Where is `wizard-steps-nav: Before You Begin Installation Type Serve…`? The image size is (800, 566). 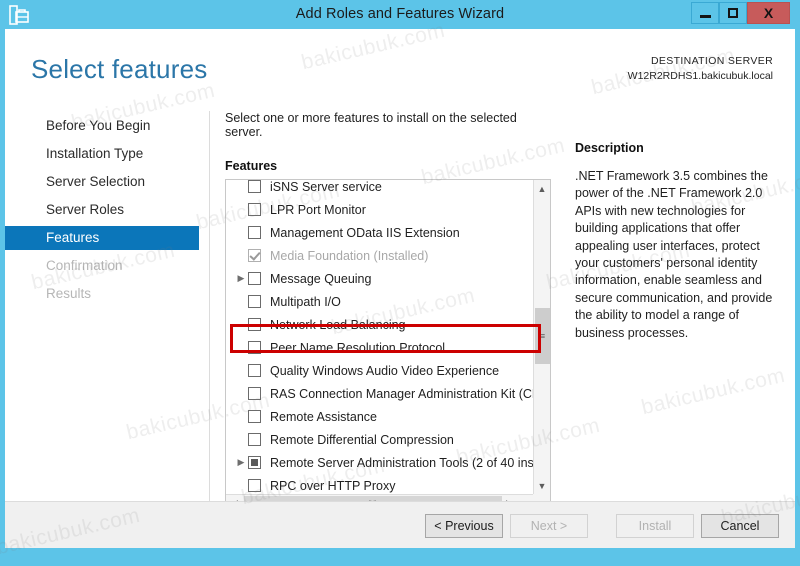 wizard-steps-nav: Before You Begin Installation Type Serve… is located at coordinates (102, 212).